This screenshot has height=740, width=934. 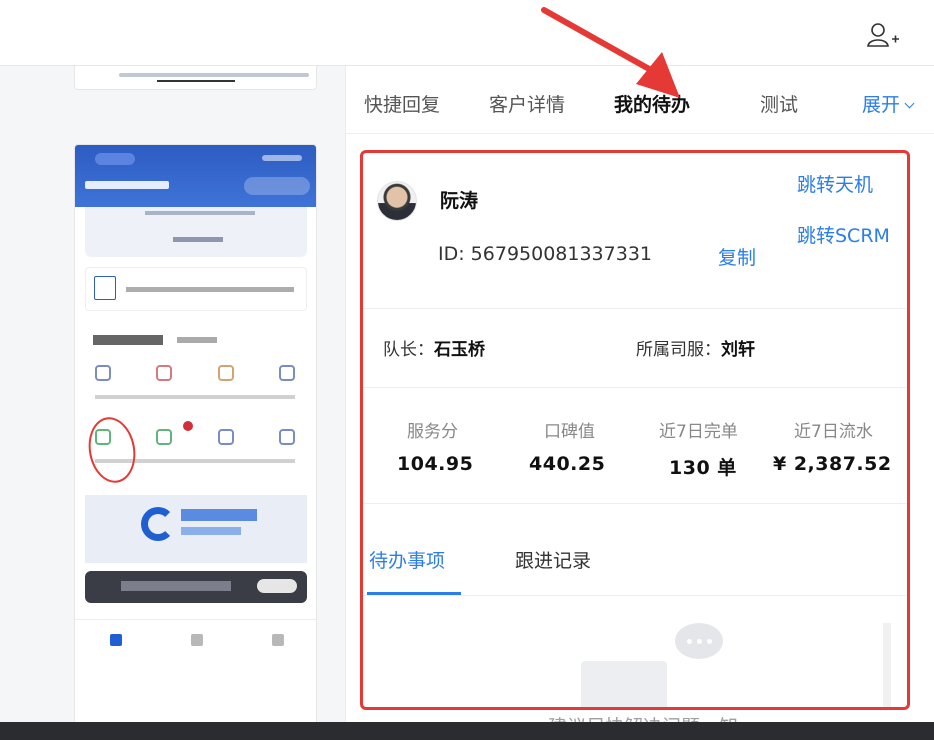 What do you see at coordinates (832, 464) in the screenshot?
I see `stat-value-7d-revenue: ¥ 2,387.52` at bounding box center [832, 464].